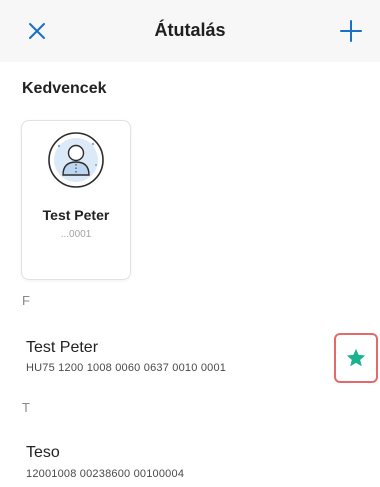  I want to click on person-avatar-icon, so click(76, 160).